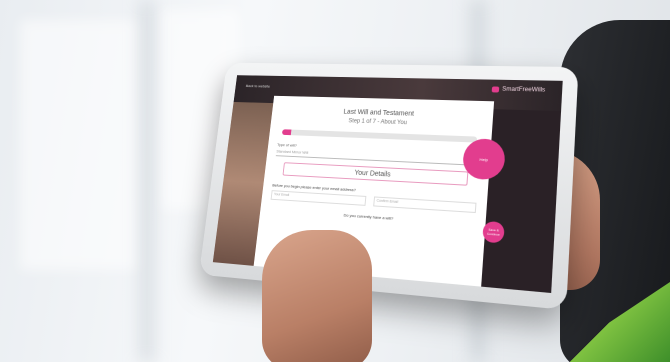  Describe the element at coordinates (317, 296) in the screenshot. I see `left-hand` at that location.